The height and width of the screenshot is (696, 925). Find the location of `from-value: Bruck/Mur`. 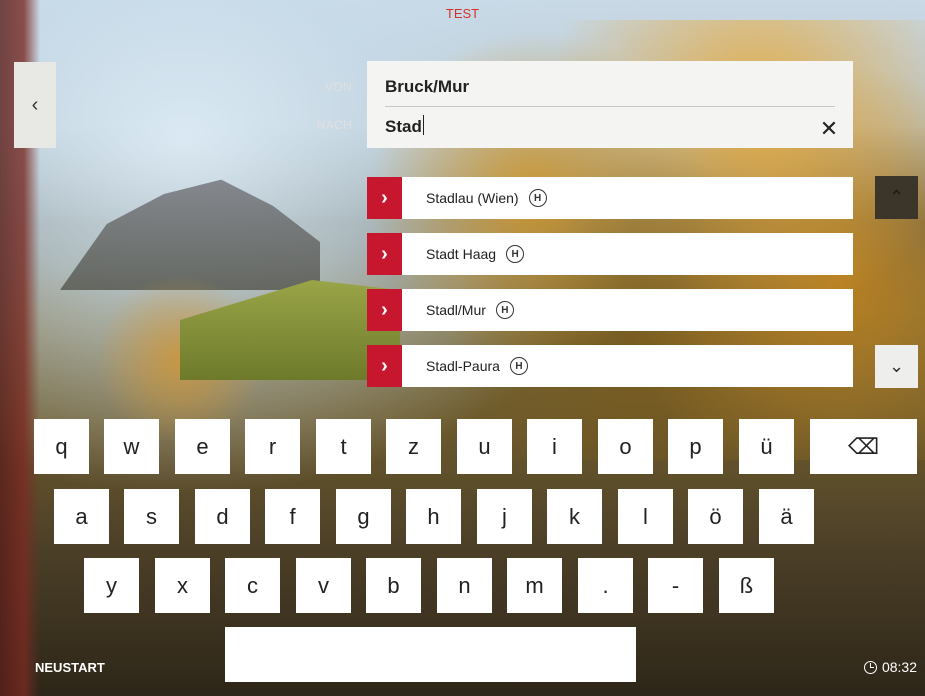

from-value: Bruck/Mur is located at coordinates (427, 86).